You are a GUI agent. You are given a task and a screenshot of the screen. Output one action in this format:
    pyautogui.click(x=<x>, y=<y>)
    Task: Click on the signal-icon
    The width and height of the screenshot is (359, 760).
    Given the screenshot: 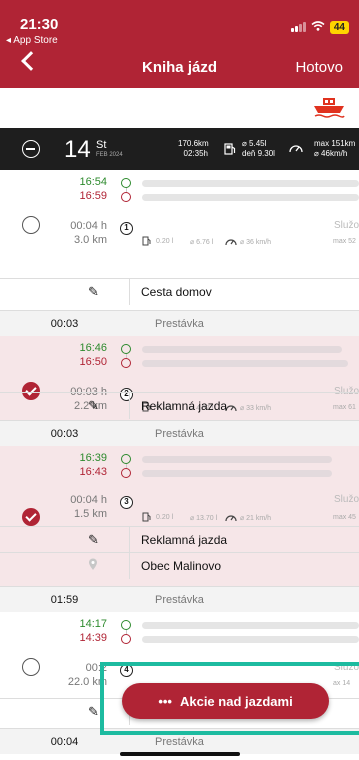 What is the action you would take?
    pyautogui.click(x=298, y=27)
    